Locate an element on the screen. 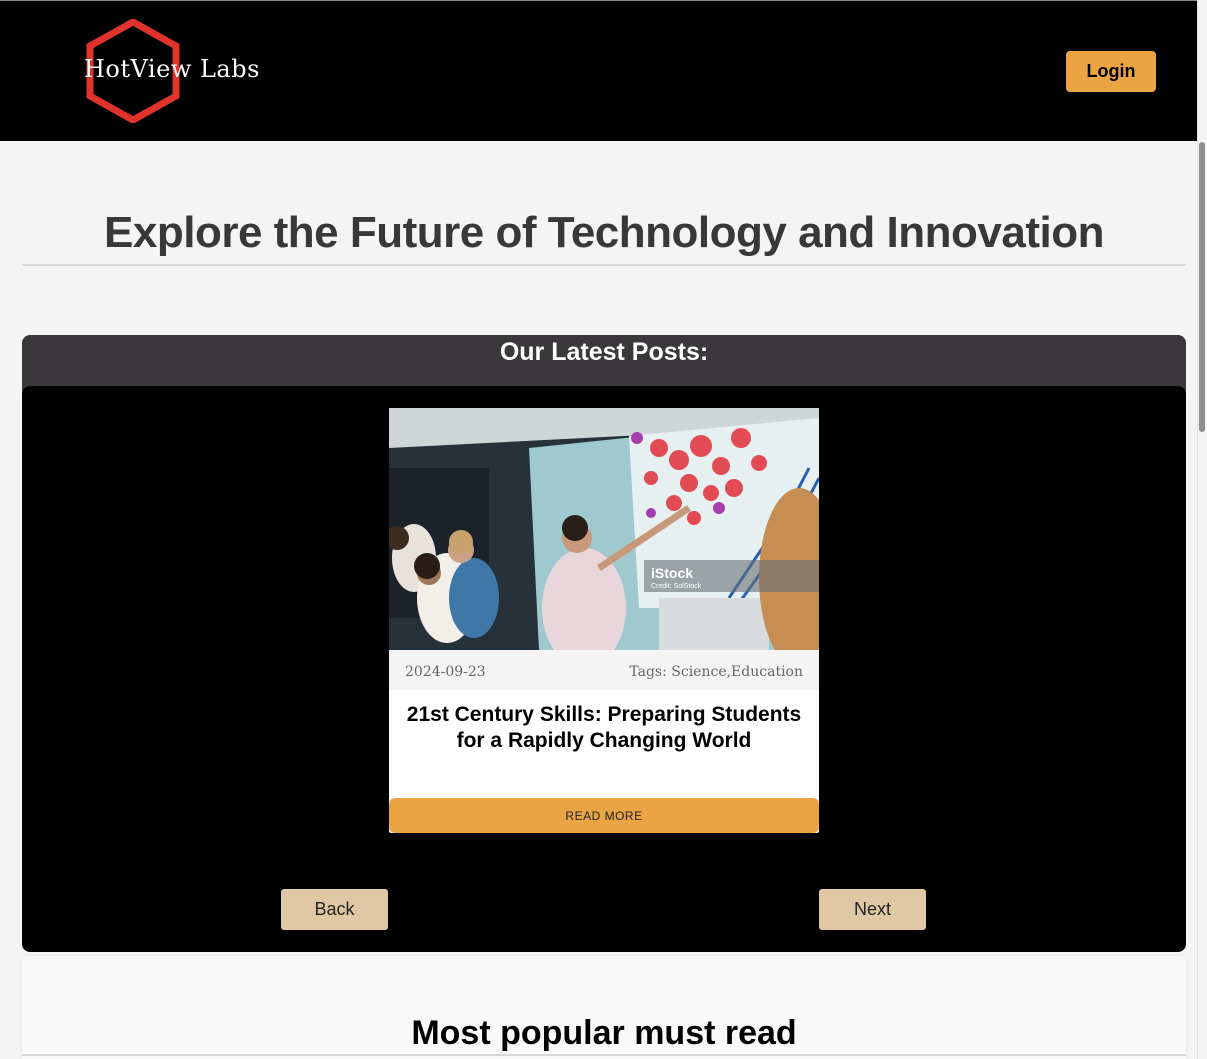  login-button: Login is located at coordinates (1111, 71).